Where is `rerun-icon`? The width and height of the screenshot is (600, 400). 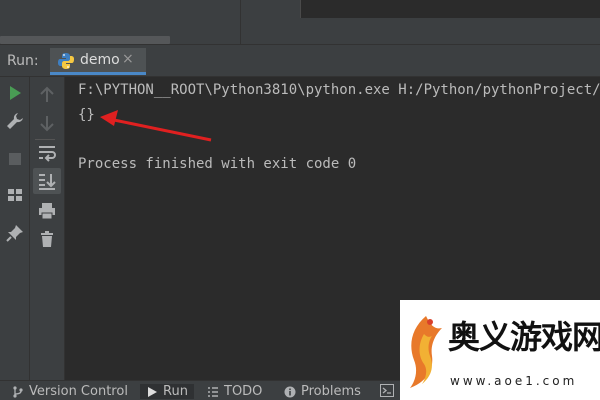 rerun-icon is located at coordinates (15, 93).